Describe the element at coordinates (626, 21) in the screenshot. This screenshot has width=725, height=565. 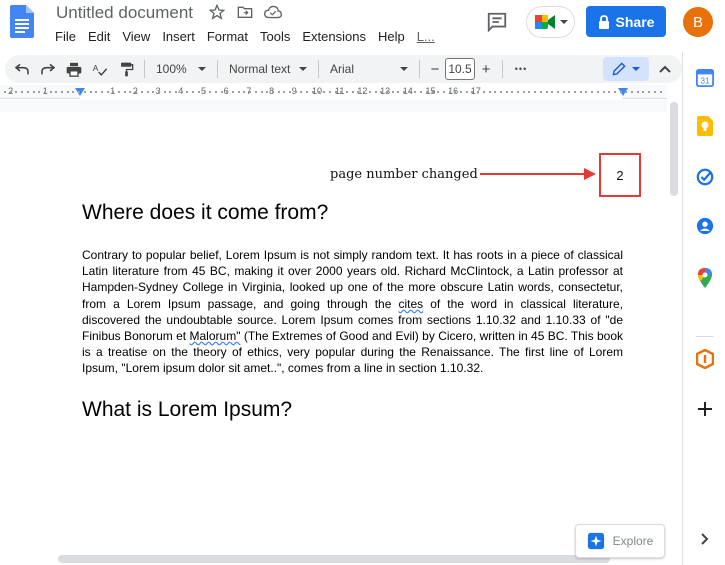
I see `share-button: Share` at that location.